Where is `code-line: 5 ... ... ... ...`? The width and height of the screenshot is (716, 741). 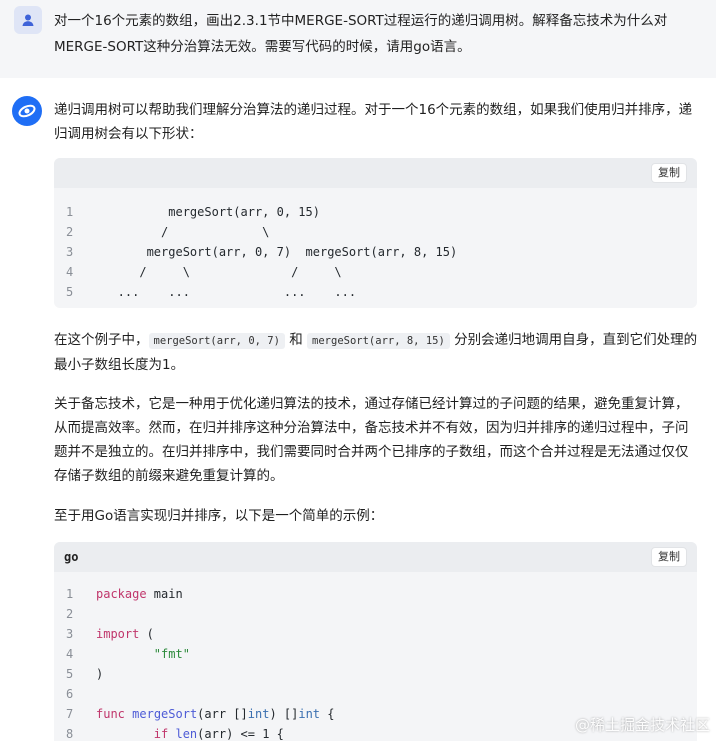
code-line: 5 ... ... ... ... is located at coordinates (375, 292).